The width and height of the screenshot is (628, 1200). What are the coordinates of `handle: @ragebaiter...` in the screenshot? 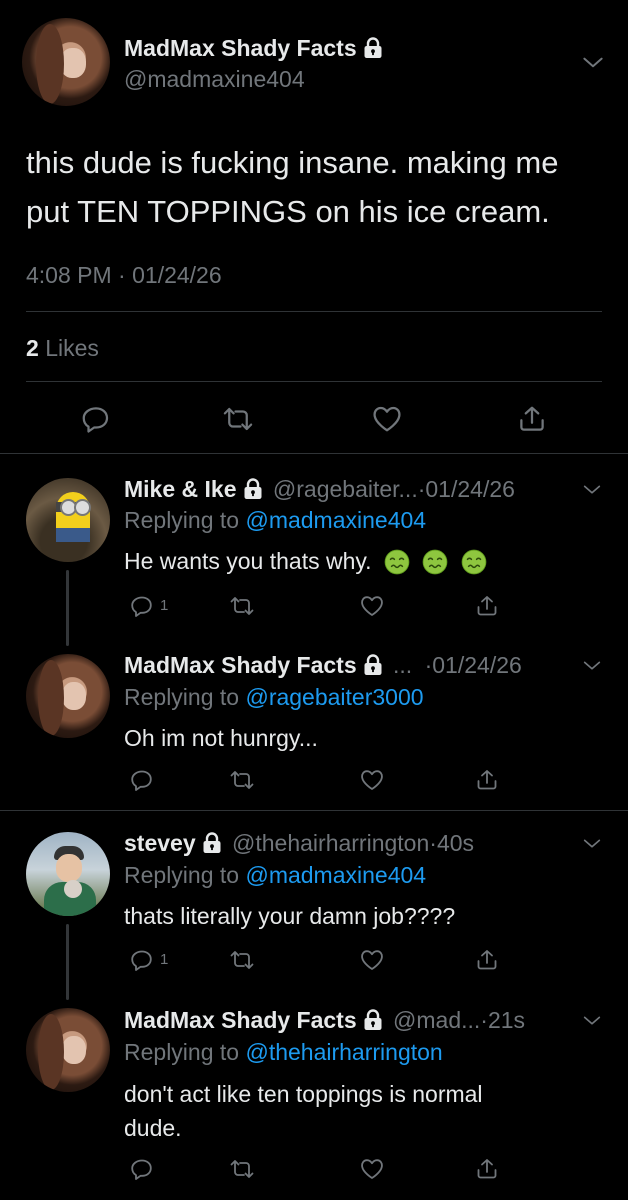 It's located at (345, 489).